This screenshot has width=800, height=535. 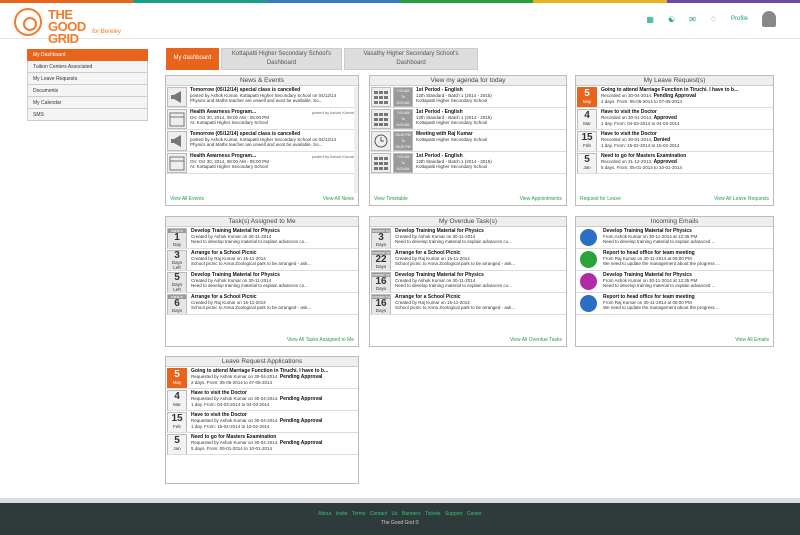 I want to click on time-range: 7:00 AM To 8:00 AM, so click(x=403, y=119).